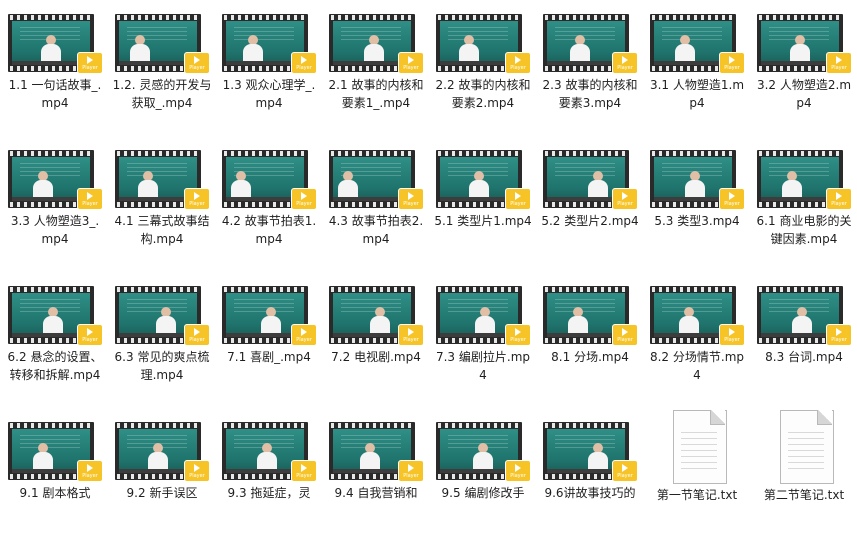 The height and width of the screenshot is (540, 857). I want to click on video-file-item: Player 8.3 台词.mp4, so click(804, 338).